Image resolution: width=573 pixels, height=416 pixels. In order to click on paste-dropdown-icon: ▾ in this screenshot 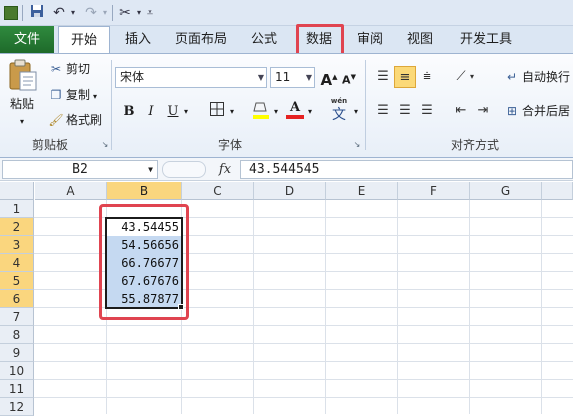, I will do `click(22, 122)`.